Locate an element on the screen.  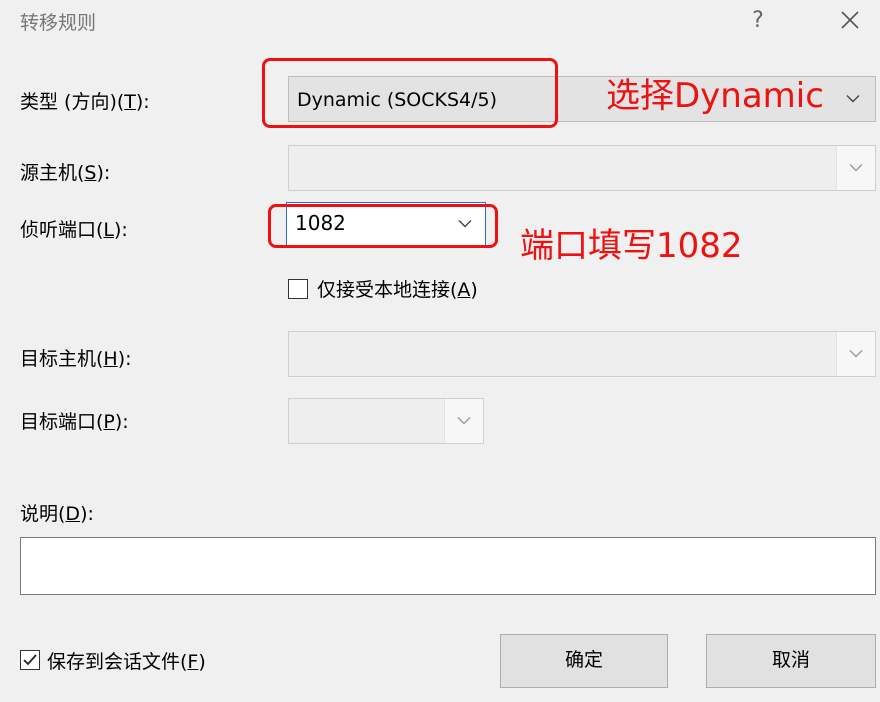
target-host-label: 目标主机(H): is located at coordinates (76, 357).